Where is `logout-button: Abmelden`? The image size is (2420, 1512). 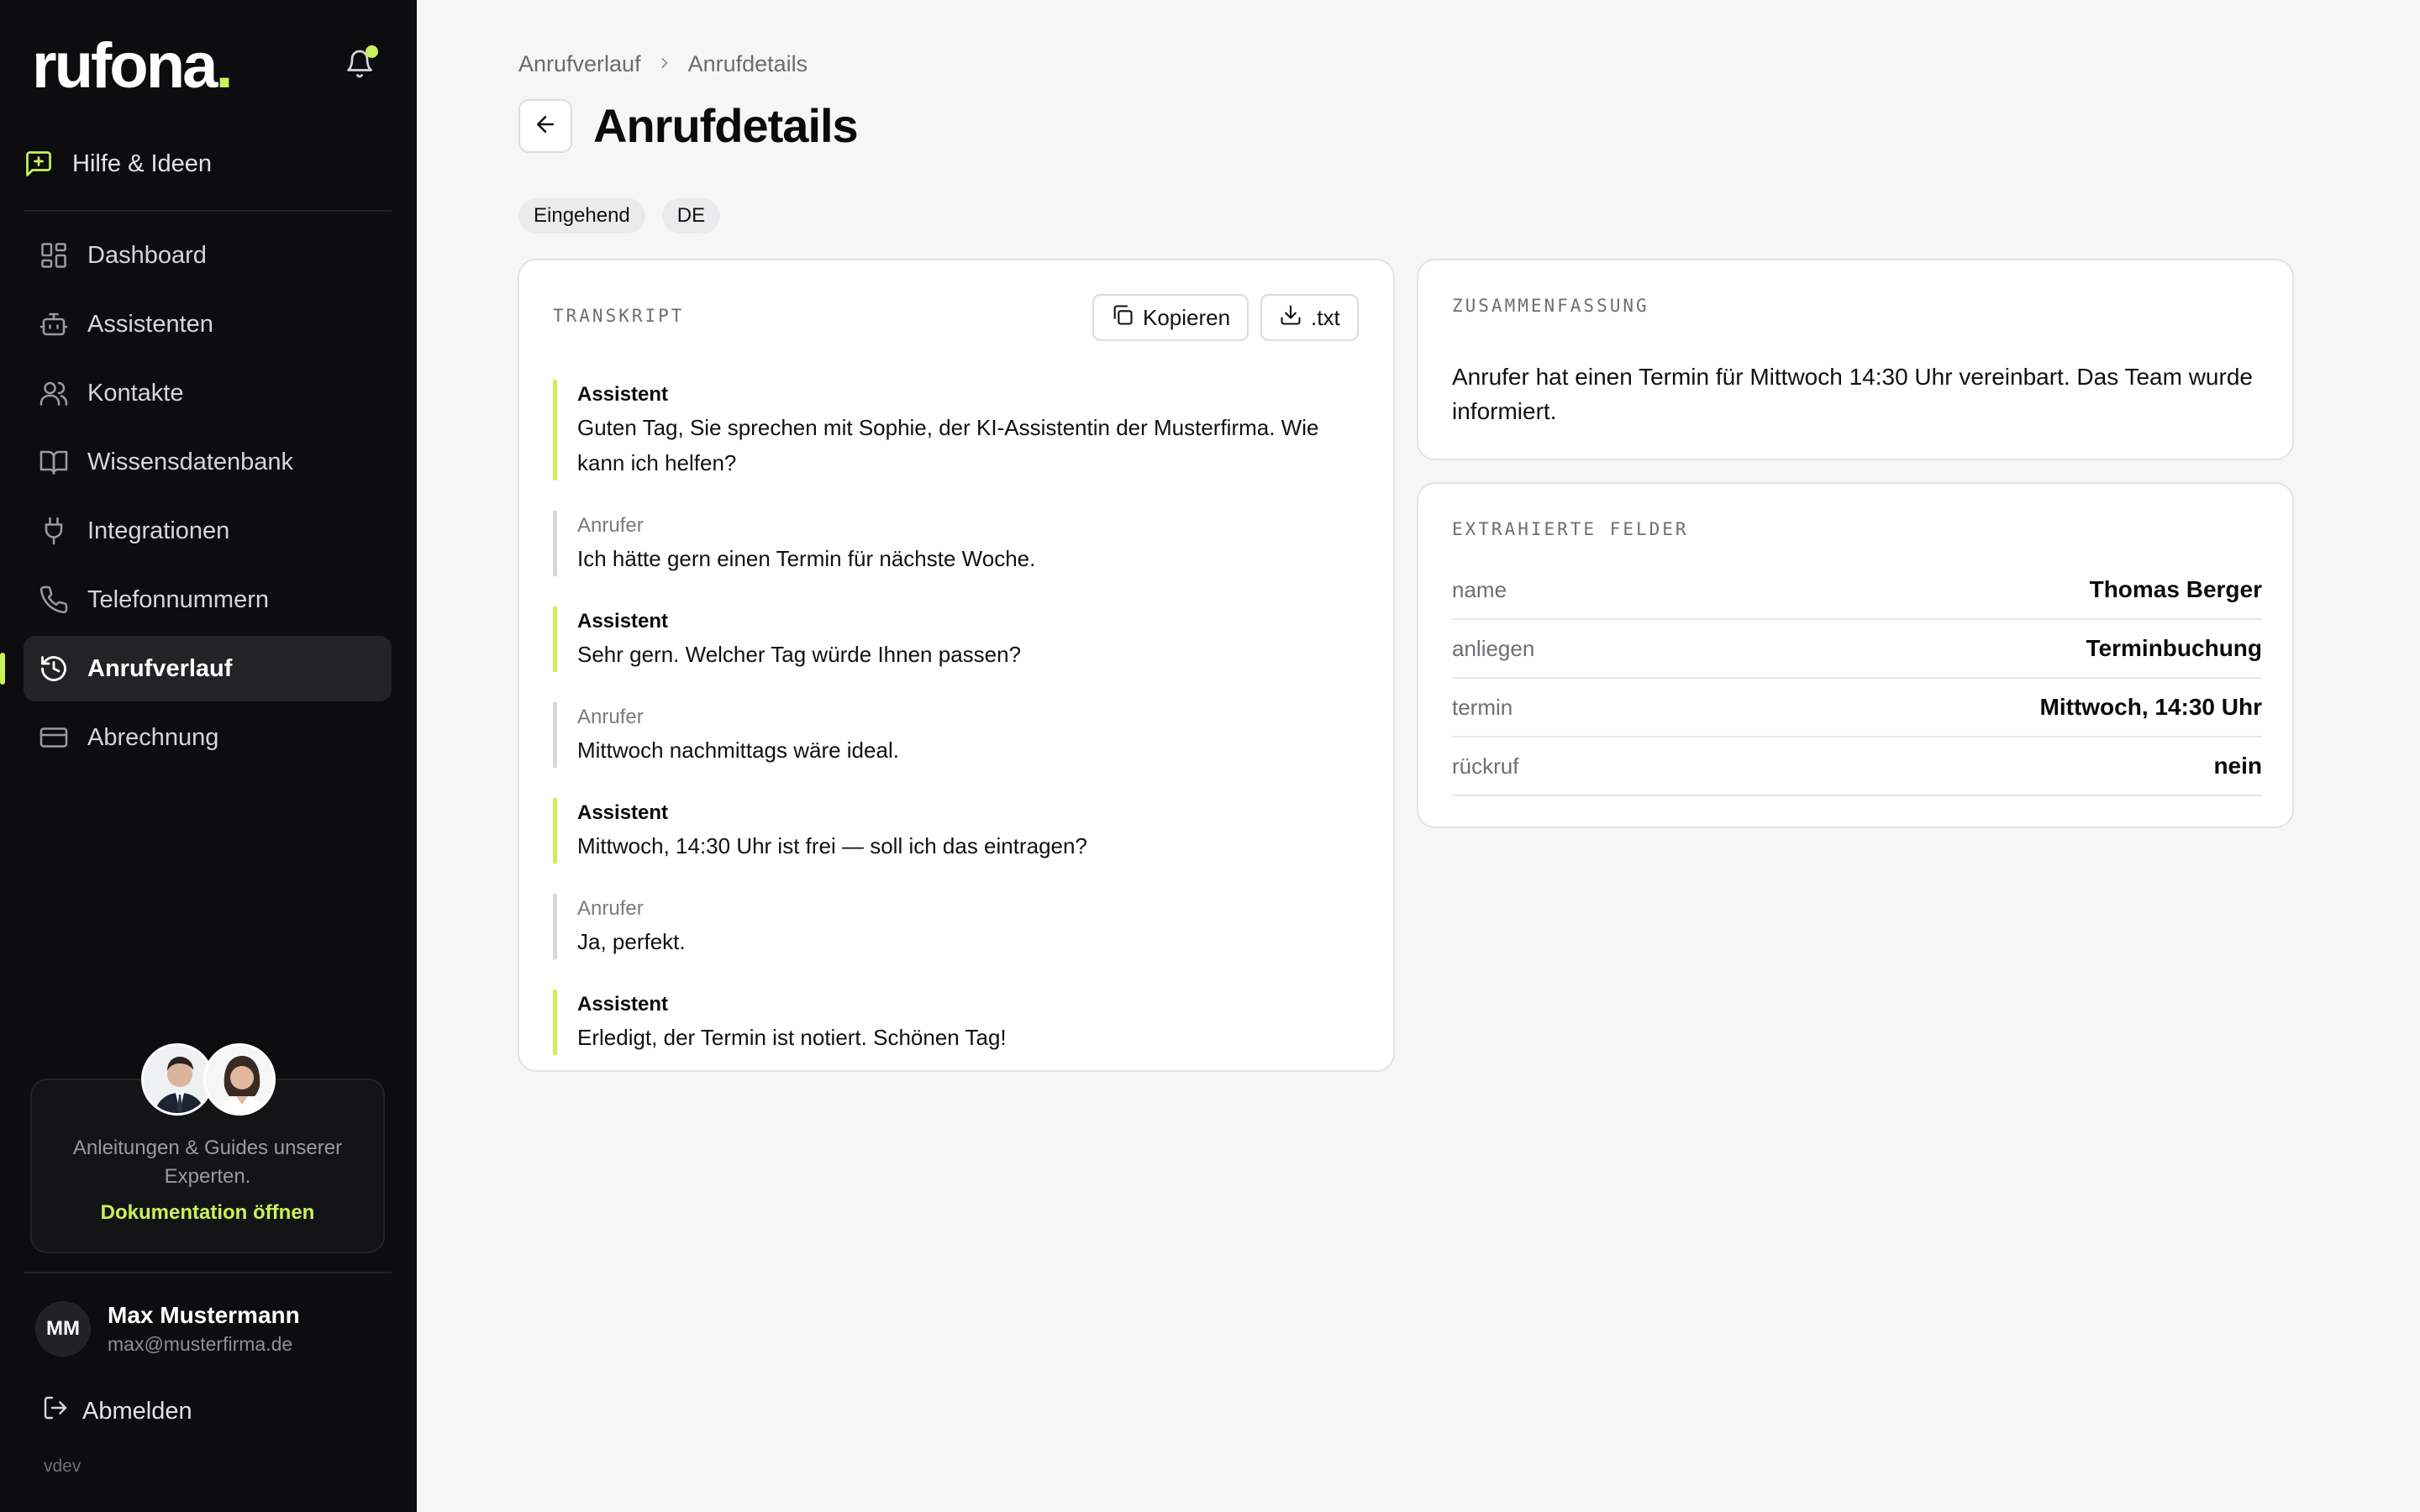 logout-button: Abmelden is located at coordinates (117, 1411).